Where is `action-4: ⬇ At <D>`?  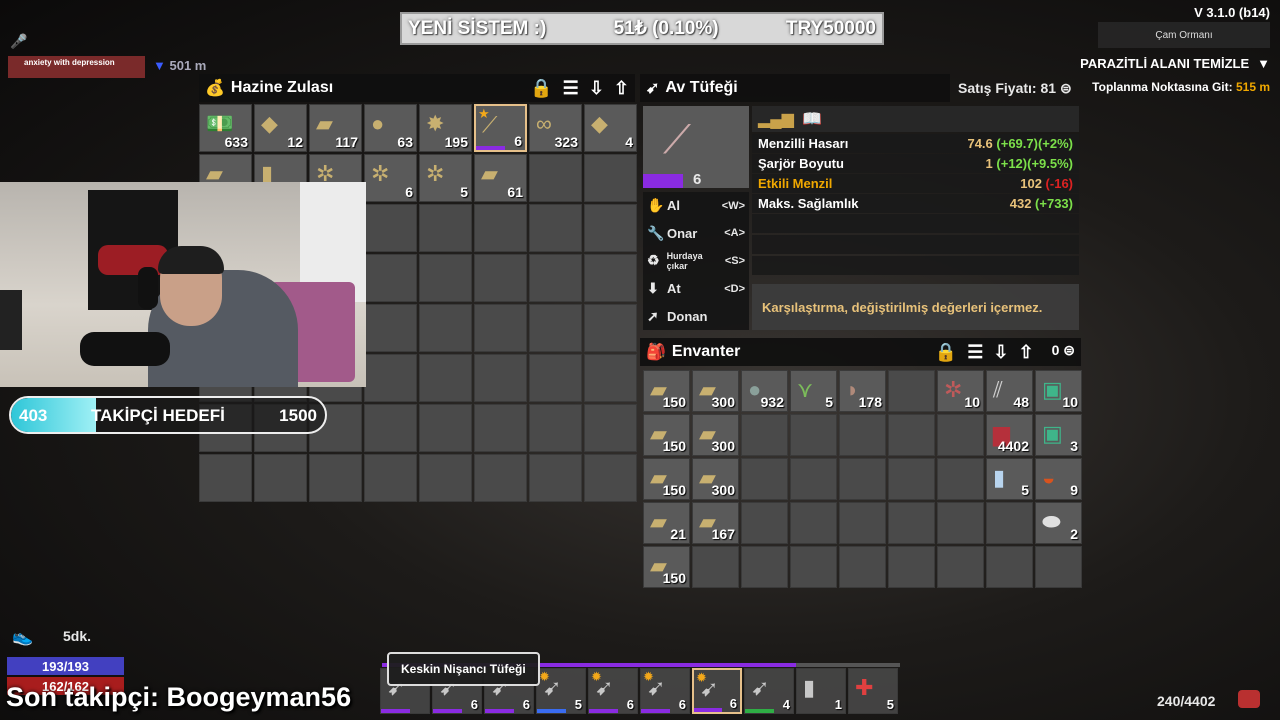
action-4: ⬇ At <D> is located at coordinates (696, 289).